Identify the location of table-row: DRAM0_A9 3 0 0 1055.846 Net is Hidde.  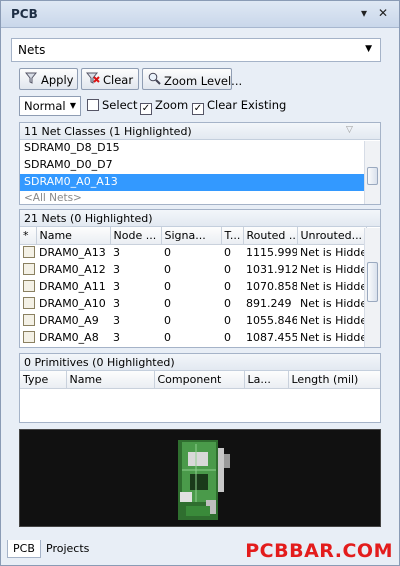
(193, 320).